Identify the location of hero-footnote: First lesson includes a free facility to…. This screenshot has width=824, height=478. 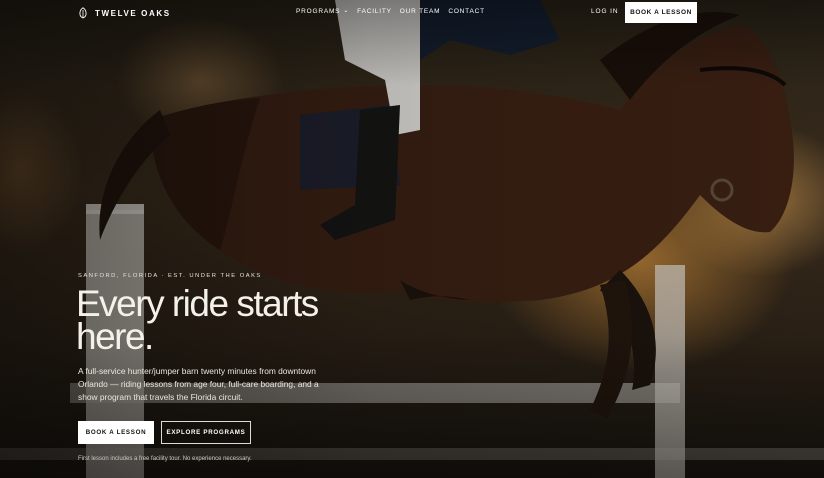
(165, 459).